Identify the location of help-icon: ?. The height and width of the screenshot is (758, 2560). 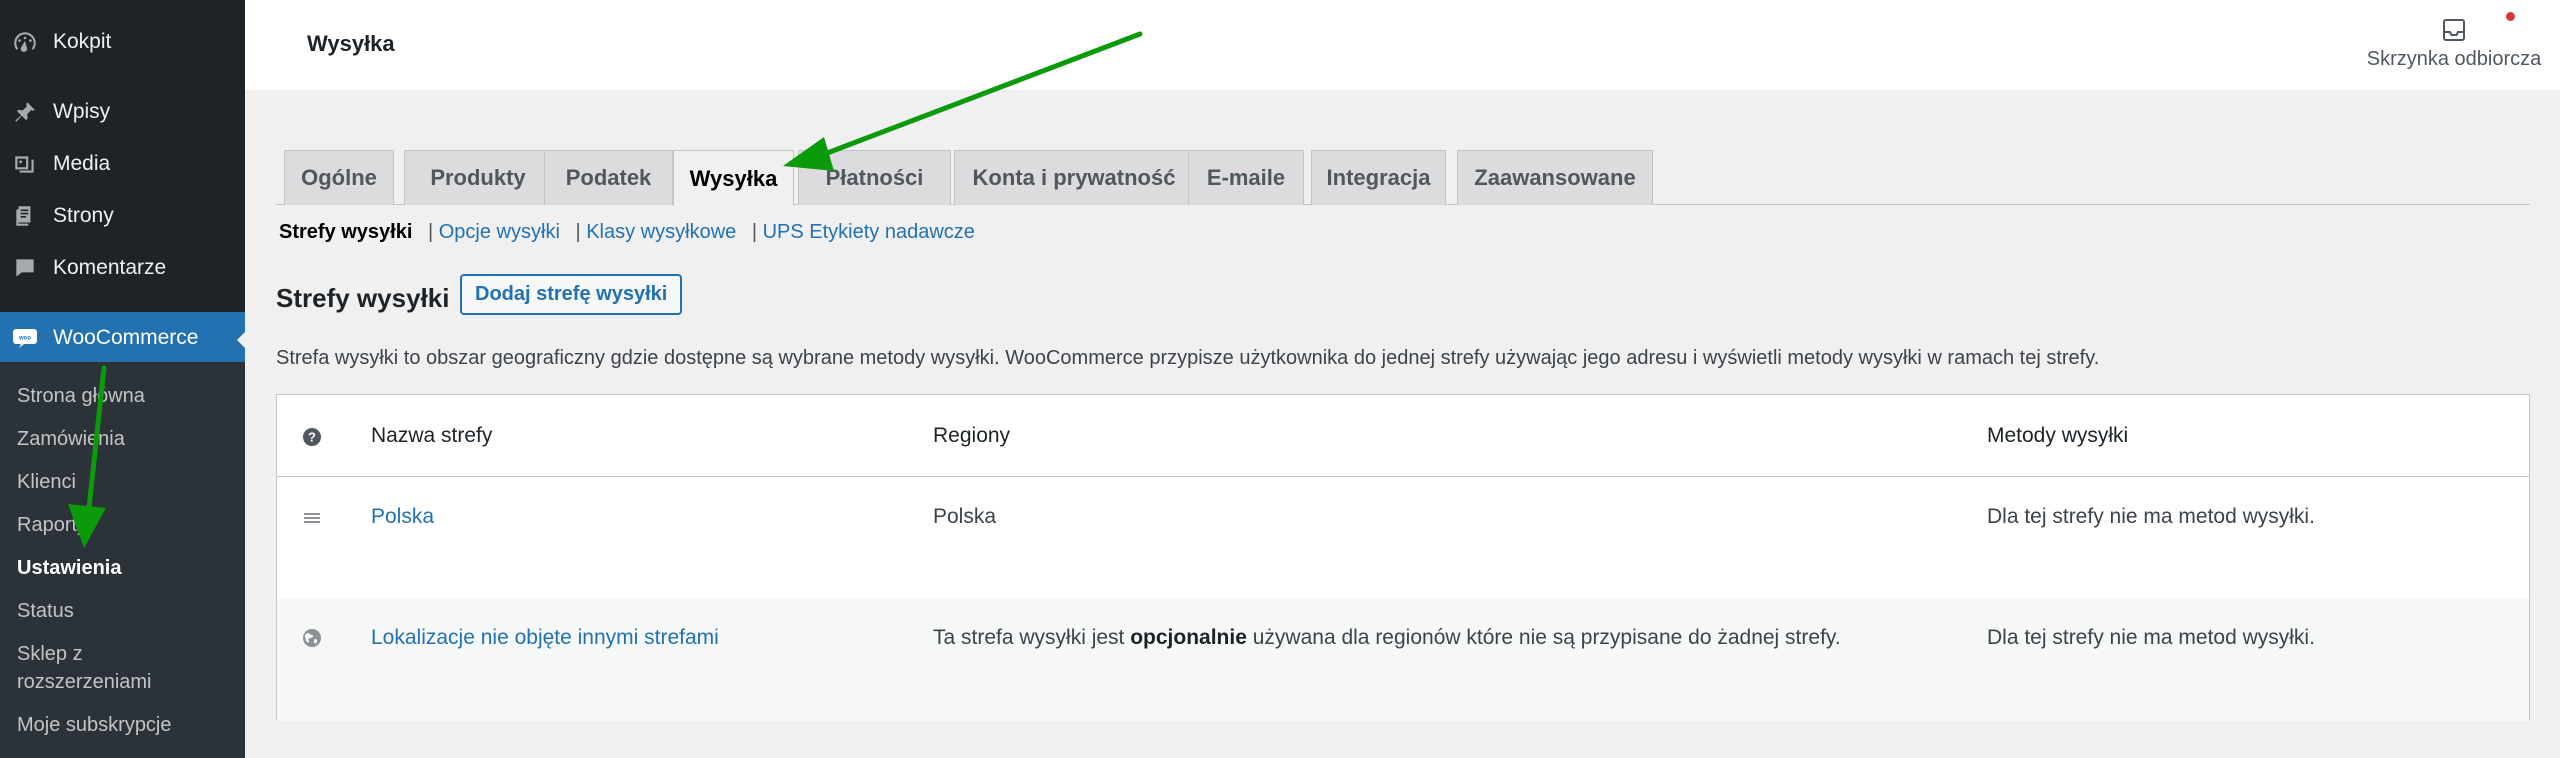
(312, 437).